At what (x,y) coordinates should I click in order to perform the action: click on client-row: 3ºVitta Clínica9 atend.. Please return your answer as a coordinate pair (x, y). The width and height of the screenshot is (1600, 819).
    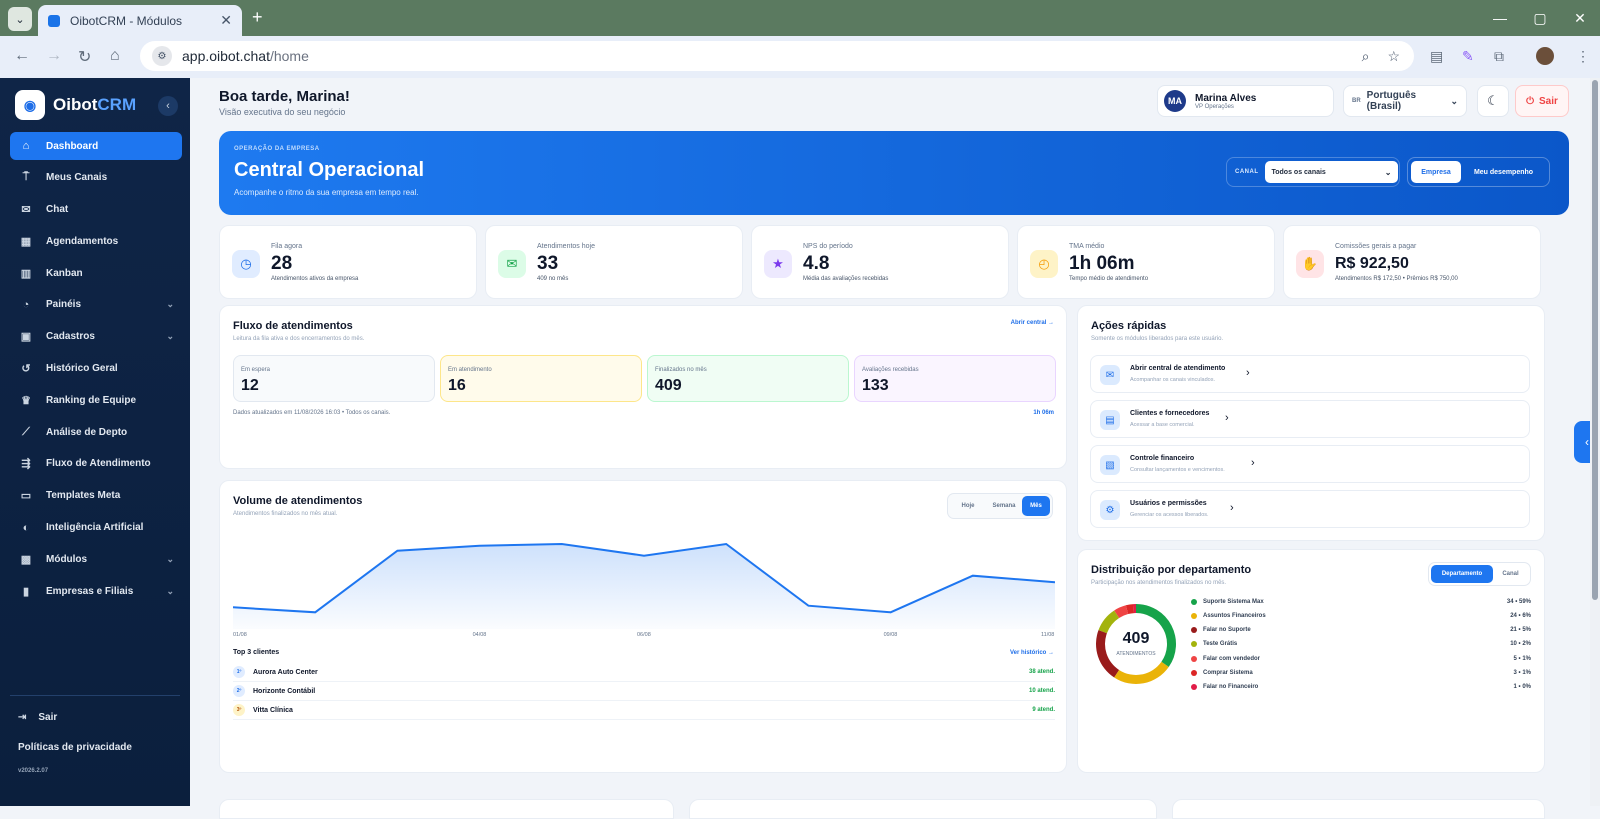
    Looking at the image, I should click on (644, 710).